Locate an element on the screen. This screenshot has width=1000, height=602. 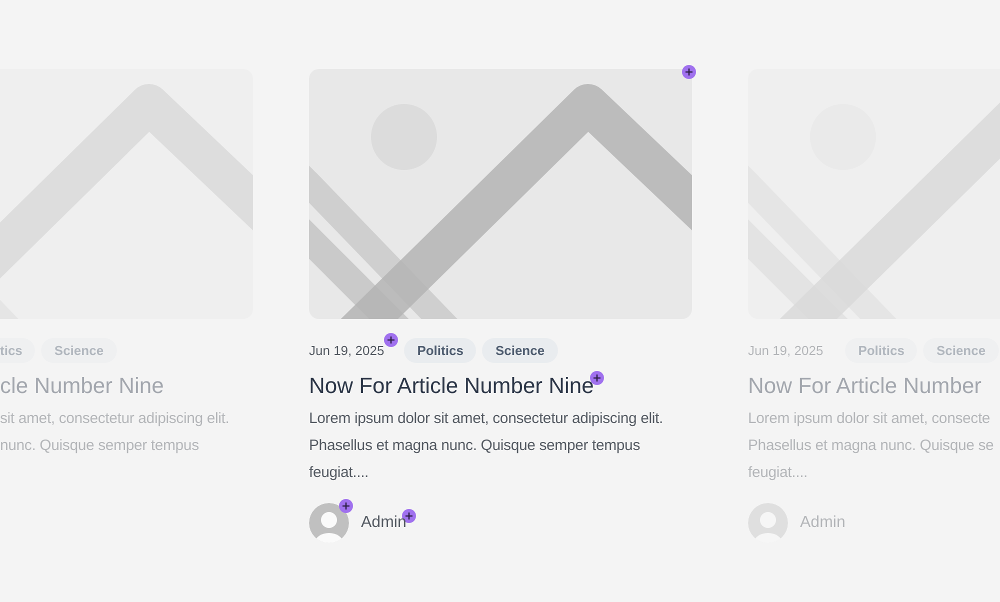
excerpt-line: nunc. Quisque semper tempus is located at coordinates (100, 446).